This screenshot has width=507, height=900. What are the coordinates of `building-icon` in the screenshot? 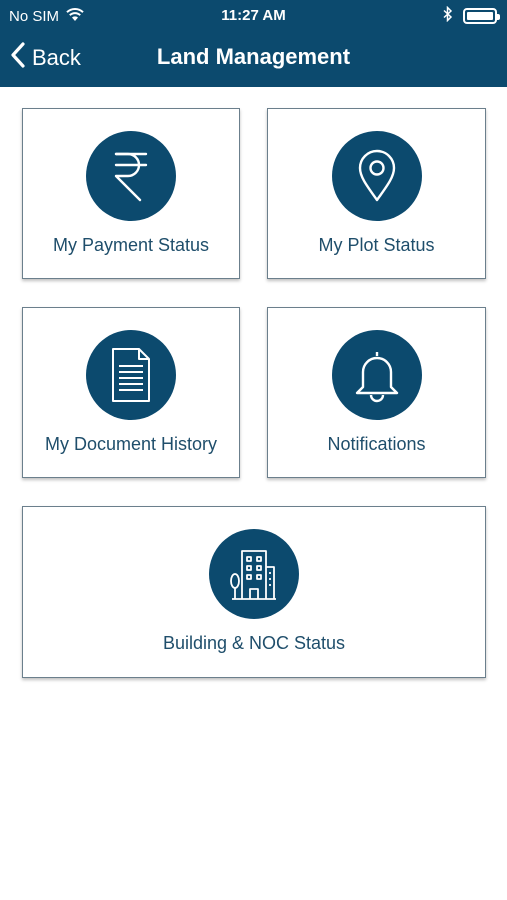 It's located at (254, 574).